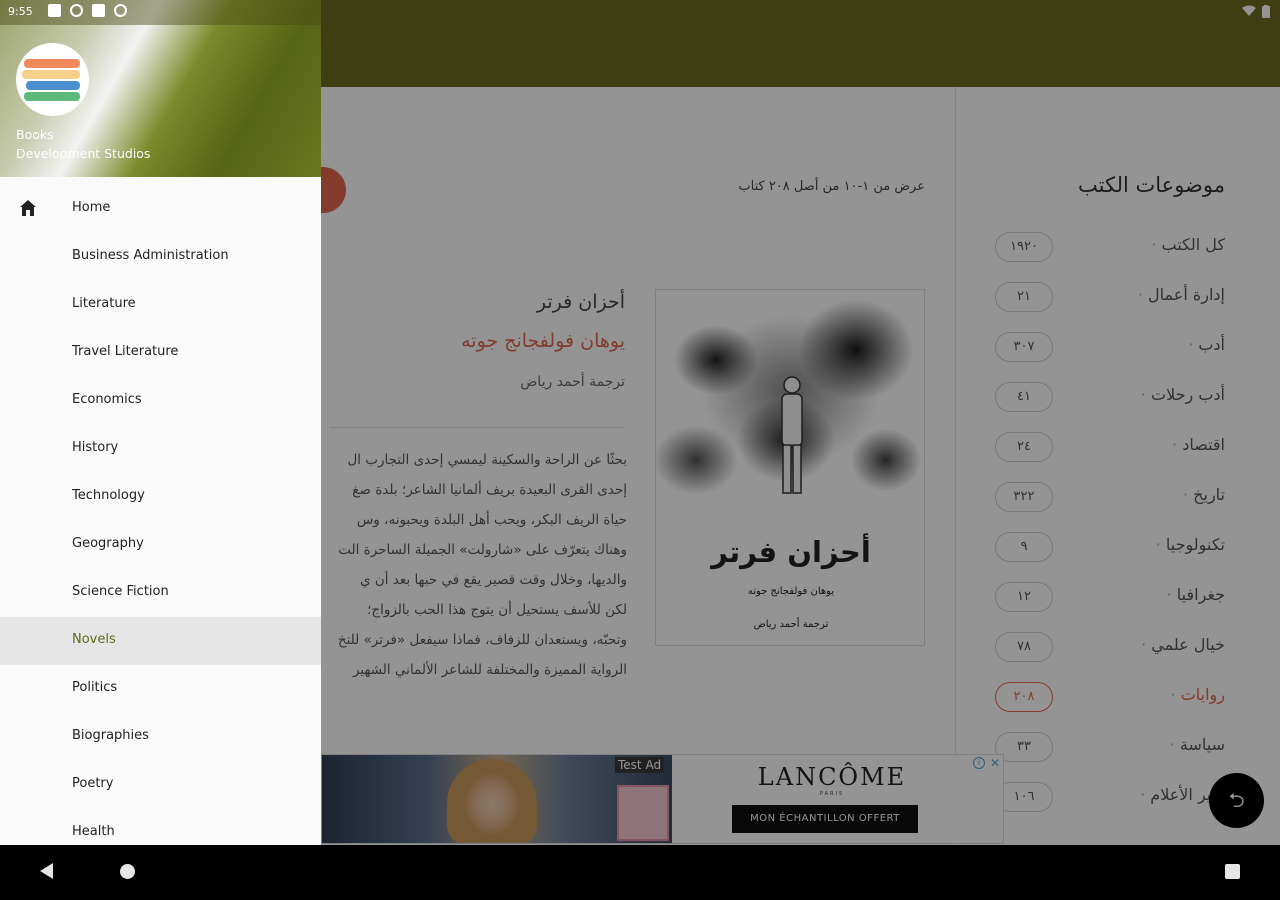 This screenshot has width=1280, height=900. I want to click on topic-label: أدب, so click(1206, 344).